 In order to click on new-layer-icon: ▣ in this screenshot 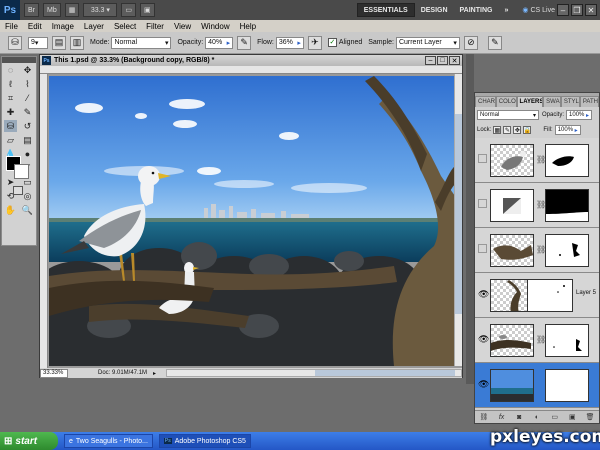, I will do `click(572, 417)`.